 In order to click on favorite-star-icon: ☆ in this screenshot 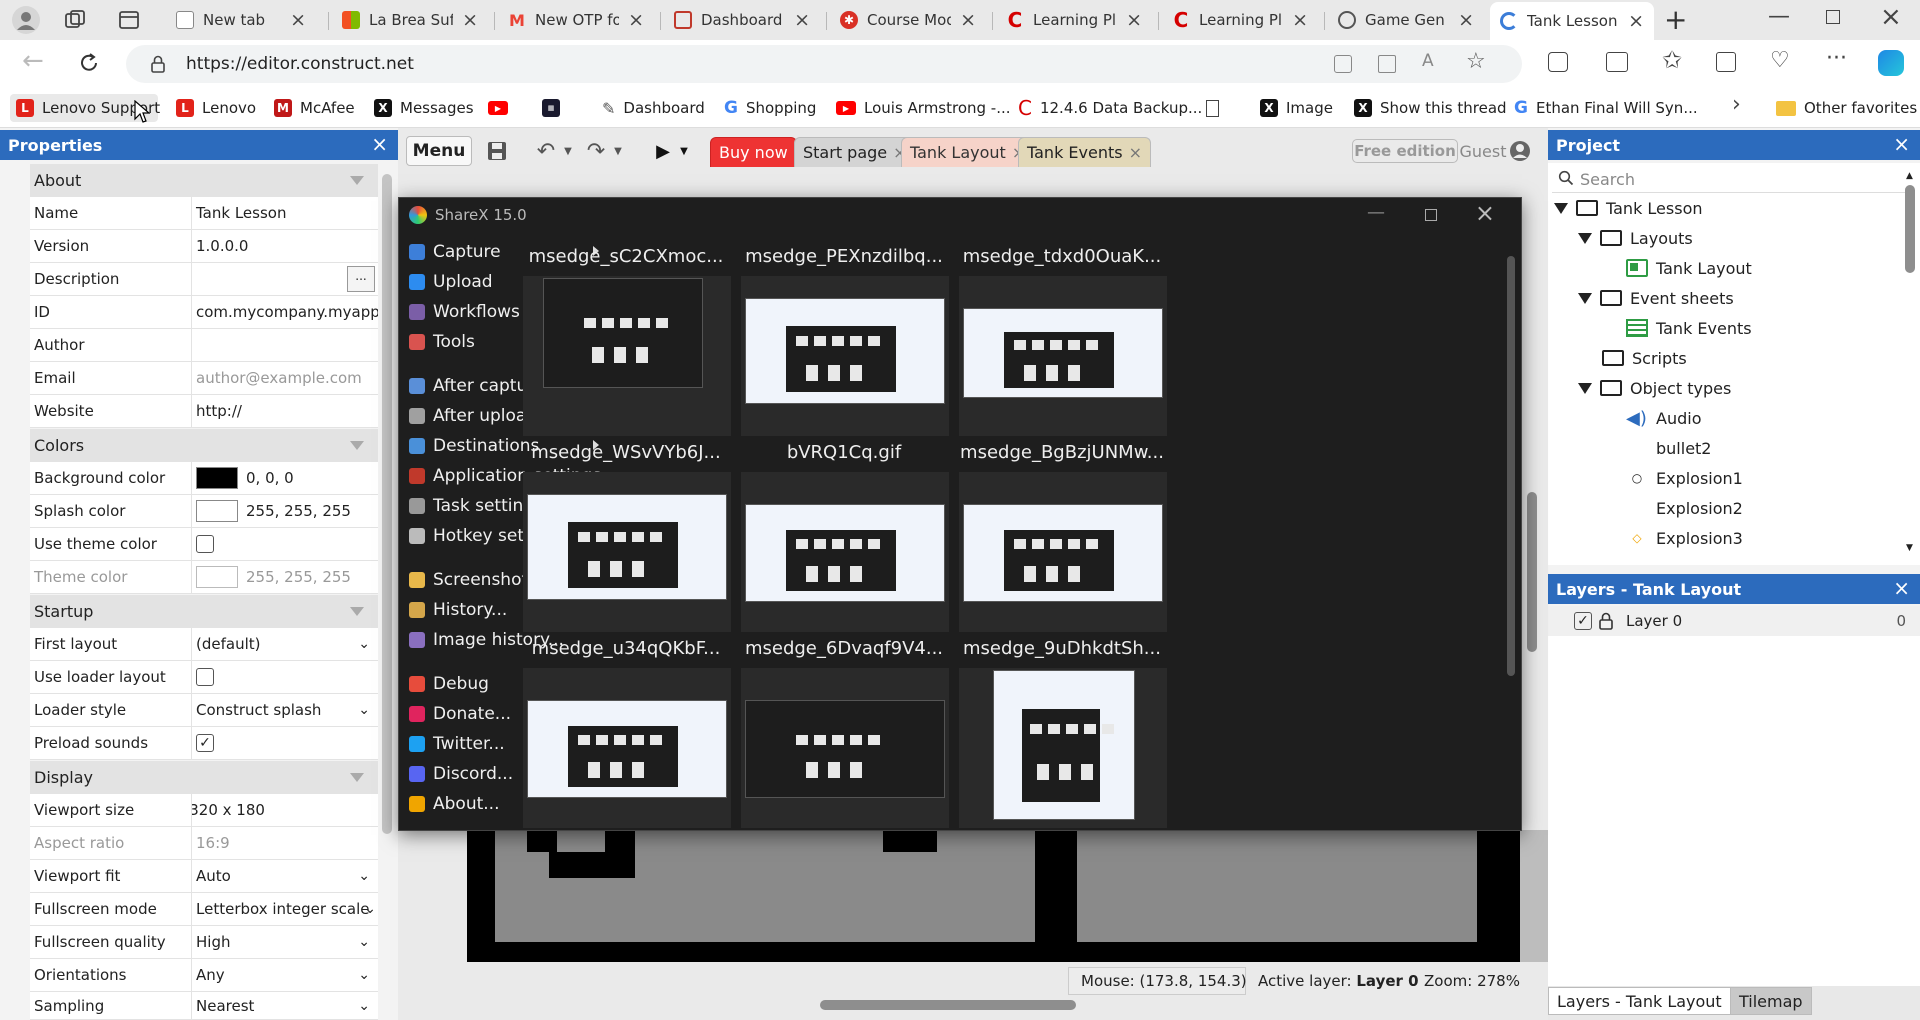, I will do `click(1476, 61)`.